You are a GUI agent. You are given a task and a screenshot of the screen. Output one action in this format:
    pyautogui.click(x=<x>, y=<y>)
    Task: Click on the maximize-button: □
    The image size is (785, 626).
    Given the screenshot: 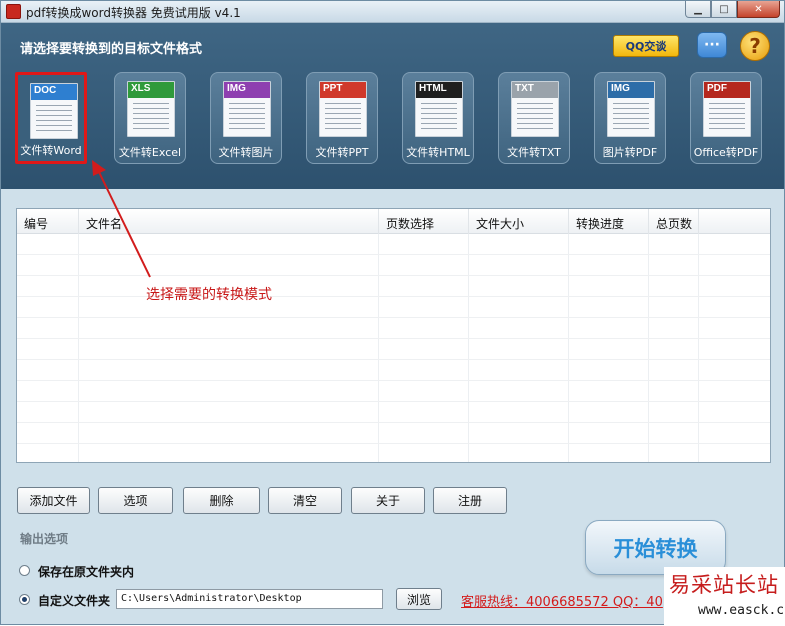 What is the action you would take?
    pyautogui.click(x=724, y=9)
    